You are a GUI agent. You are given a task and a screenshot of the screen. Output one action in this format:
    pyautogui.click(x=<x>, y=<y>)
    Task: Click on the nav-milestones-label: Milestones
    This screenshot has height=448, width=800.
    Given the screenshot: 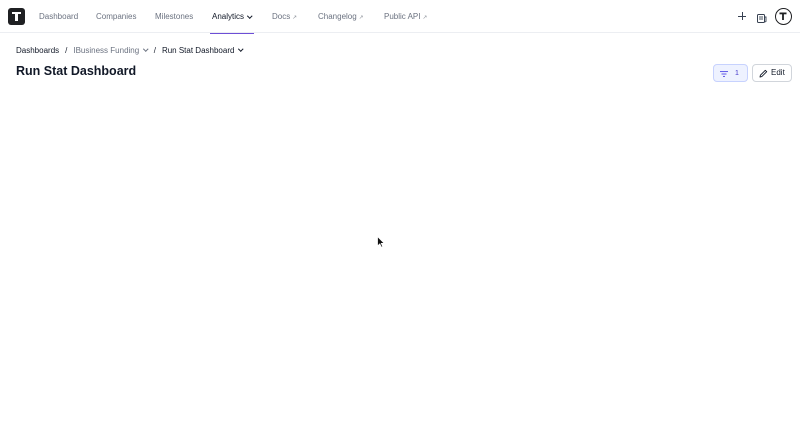 What is the action you would take?
    pyautogui.click(x=174, y=16)
    